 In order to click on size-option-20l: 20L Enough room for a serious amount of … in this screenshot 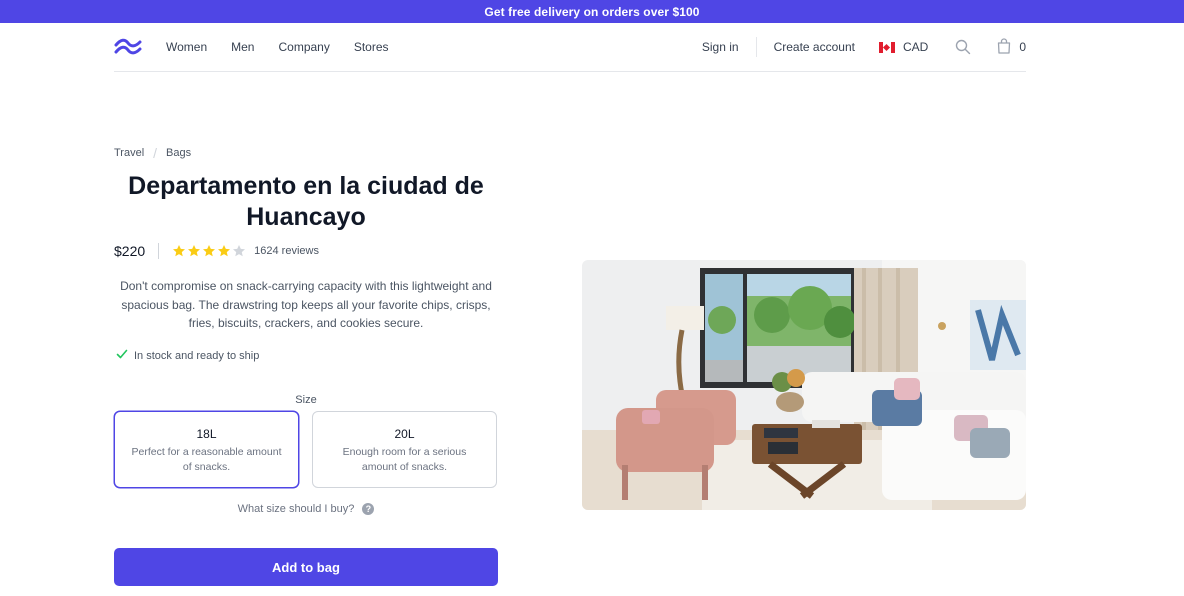, I will do `click(404, 449)`.